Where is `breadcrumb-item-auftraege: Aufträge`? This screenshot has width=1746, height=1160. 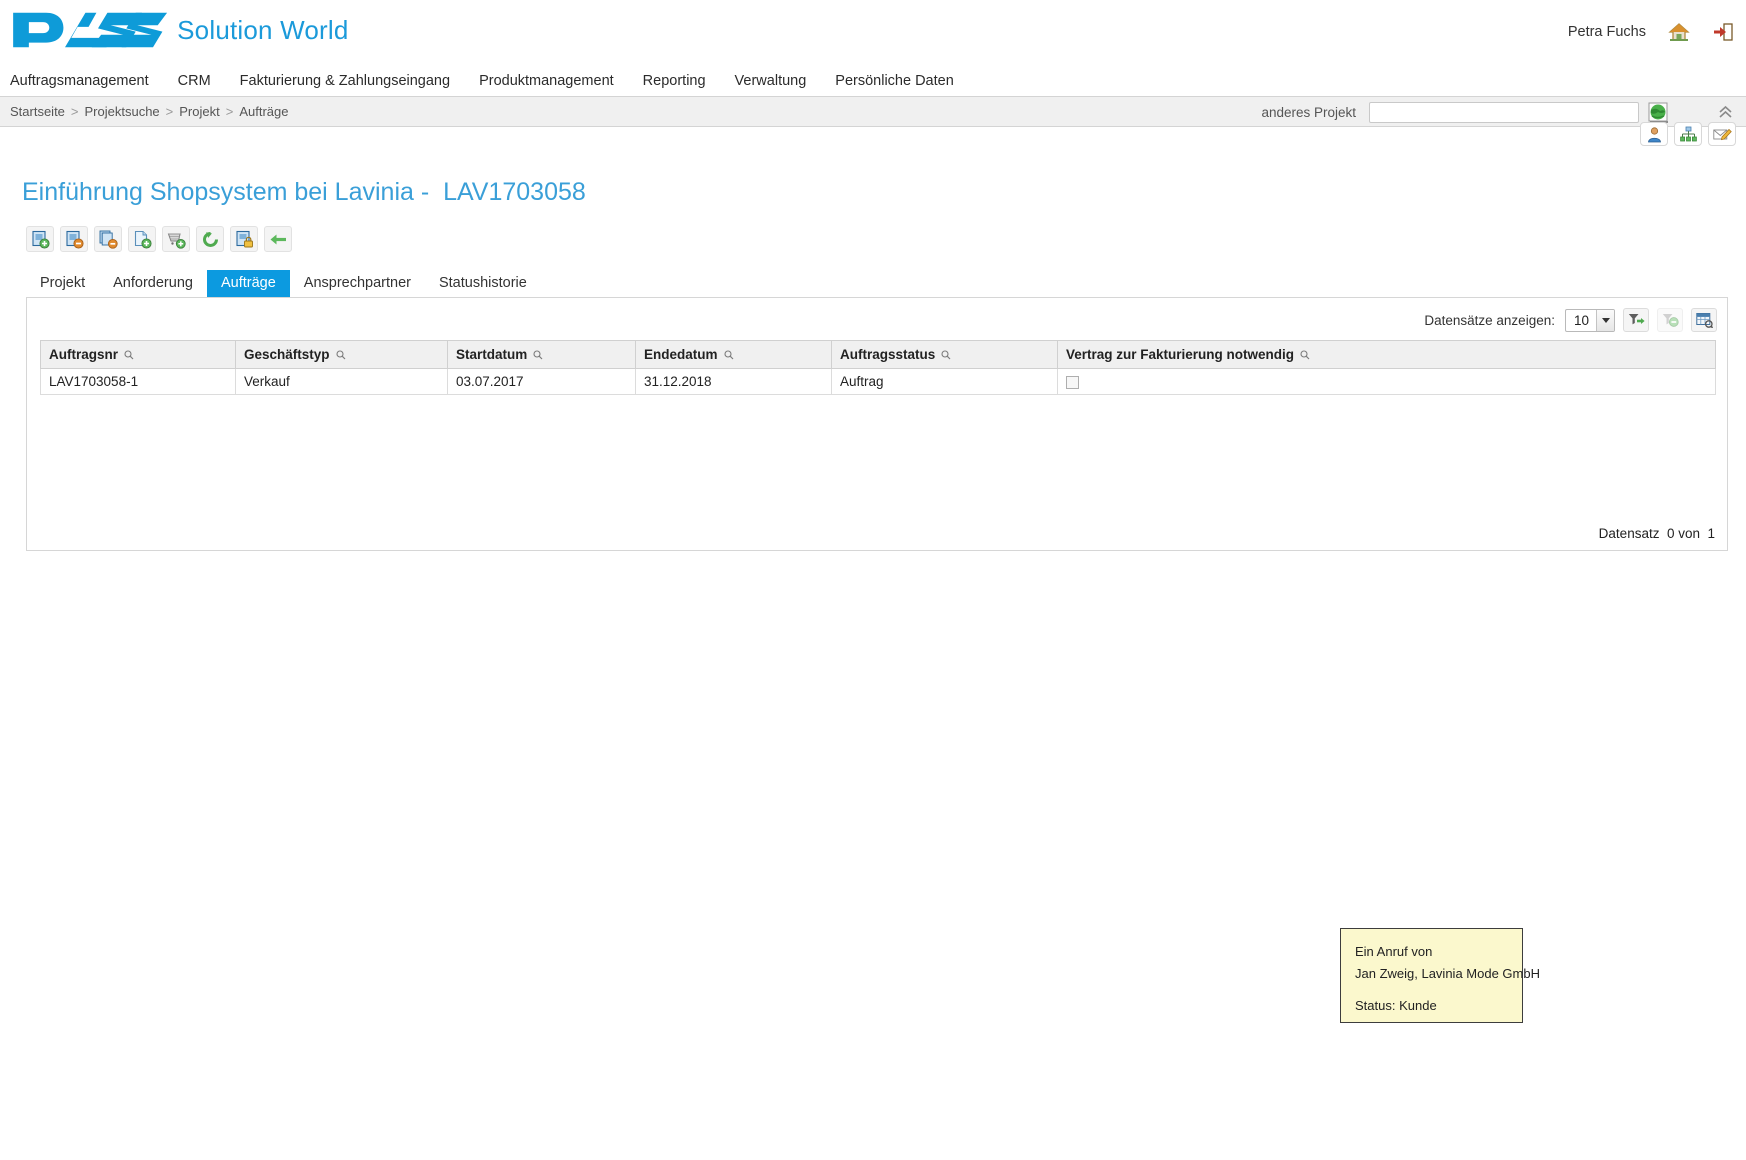 breadcrumb-item-auftraege: Aufträge is located at coordinates (264, 111).